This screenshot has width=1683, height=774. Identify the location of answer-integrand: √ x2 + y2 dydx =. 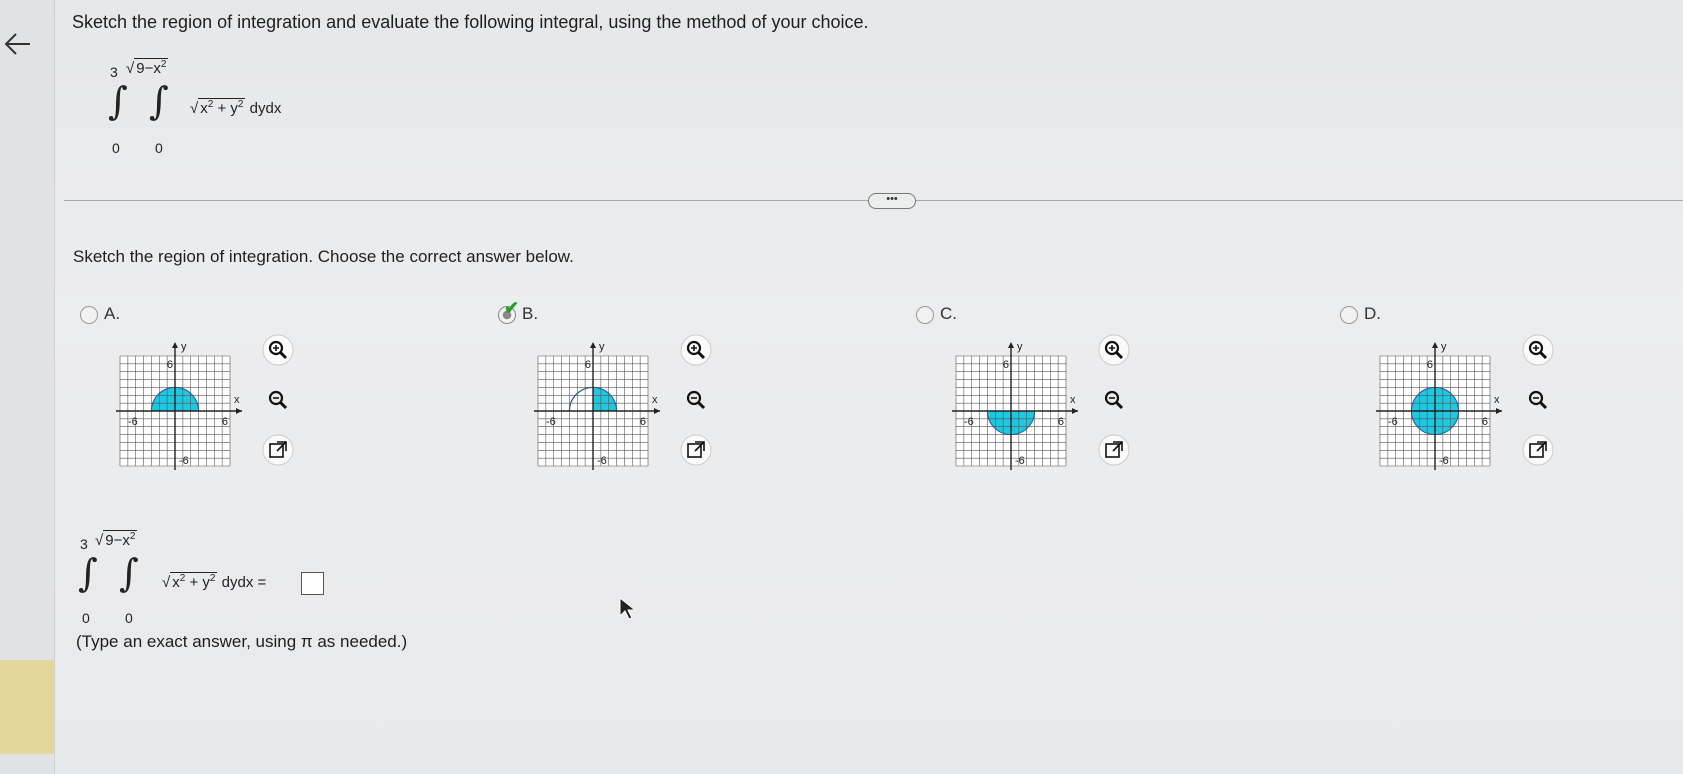
(214, 581).